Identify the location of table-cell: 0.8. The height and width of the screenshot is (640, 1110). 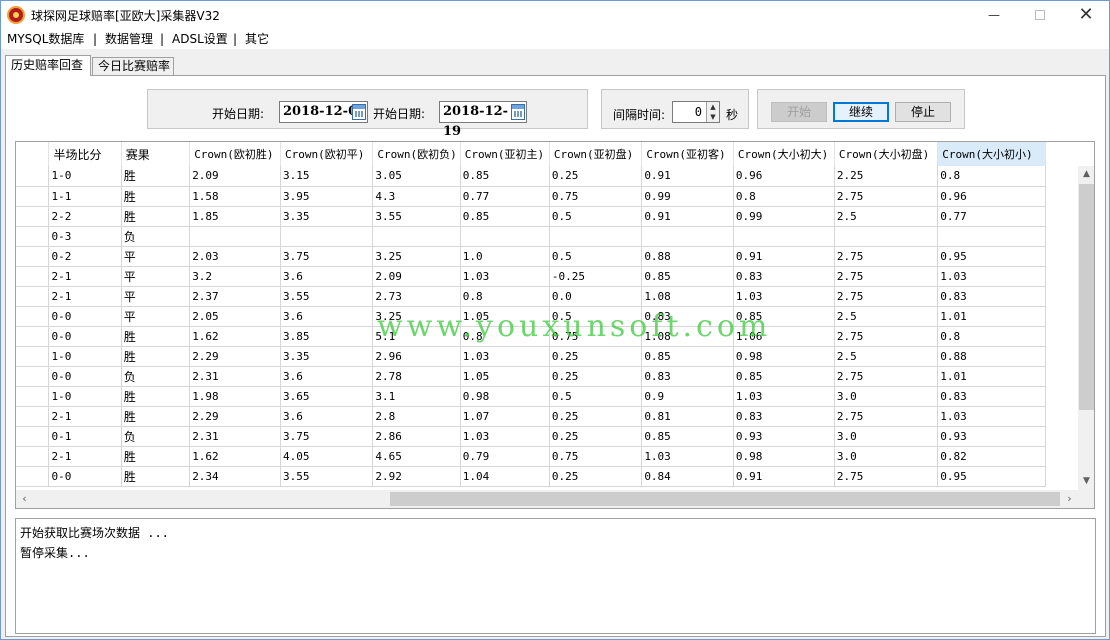
(991, 176).